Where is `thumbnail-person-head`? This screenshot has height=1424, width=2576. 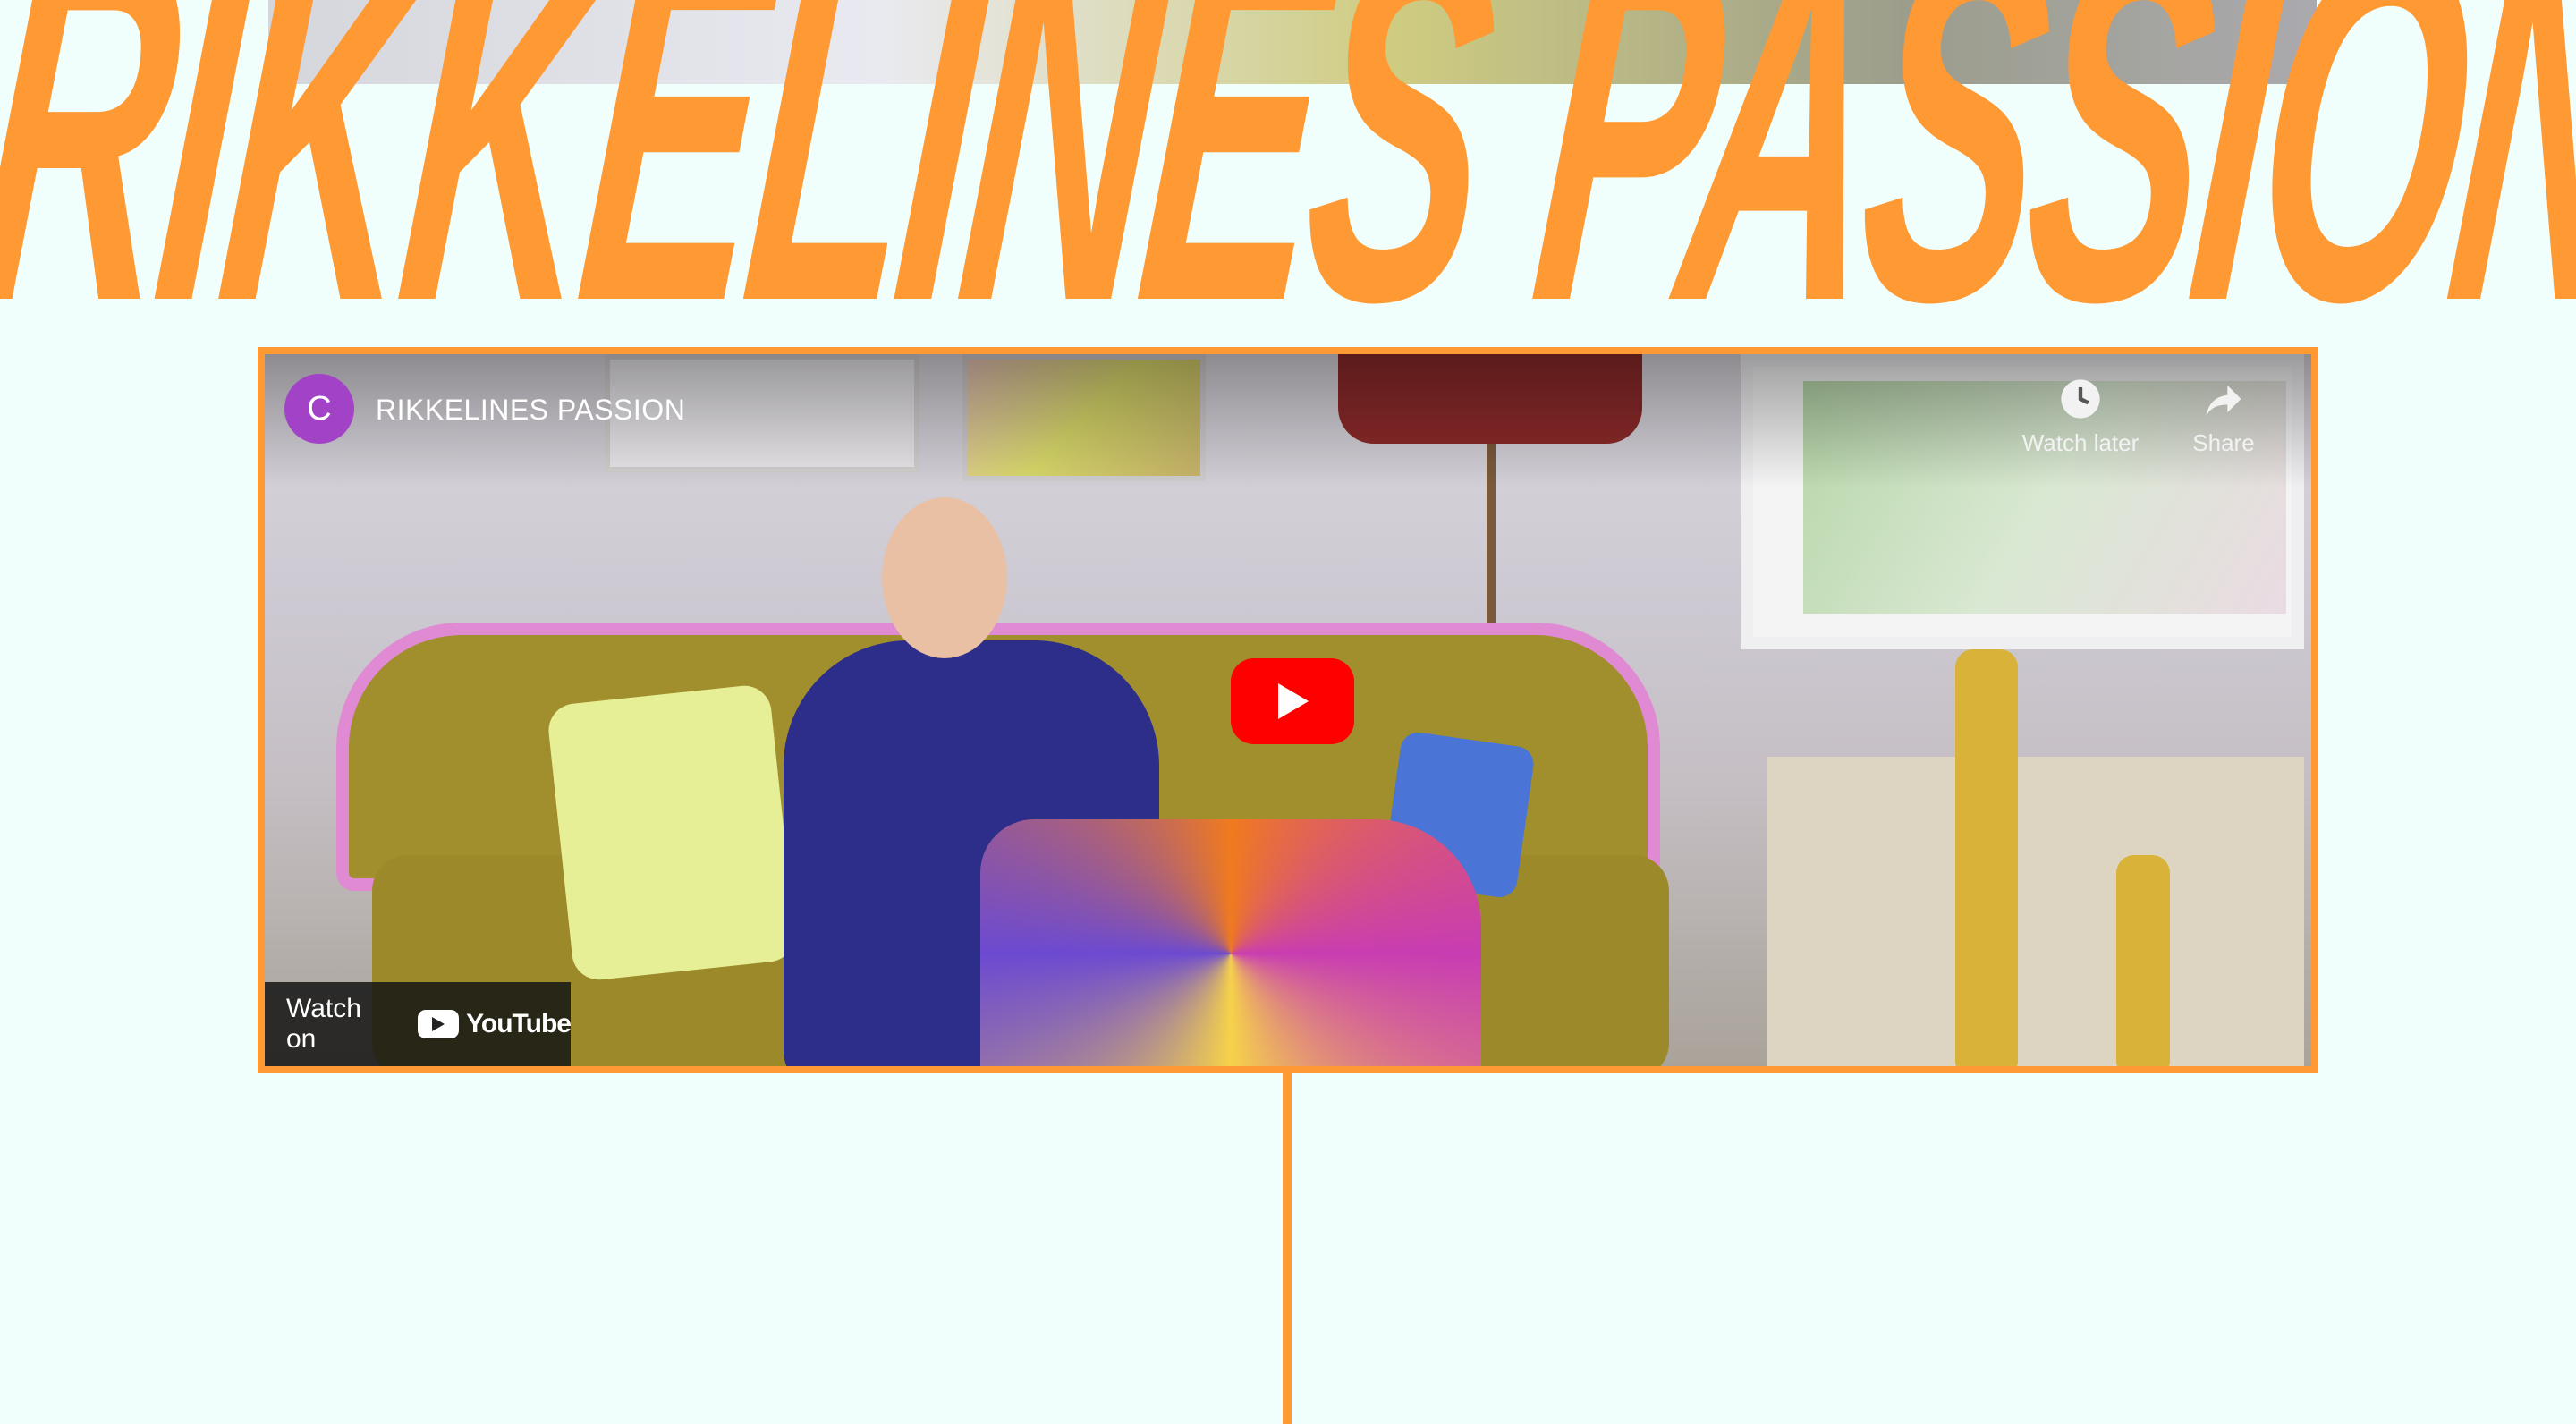
thumbnail-person-head is located at coordinates (944, 577).